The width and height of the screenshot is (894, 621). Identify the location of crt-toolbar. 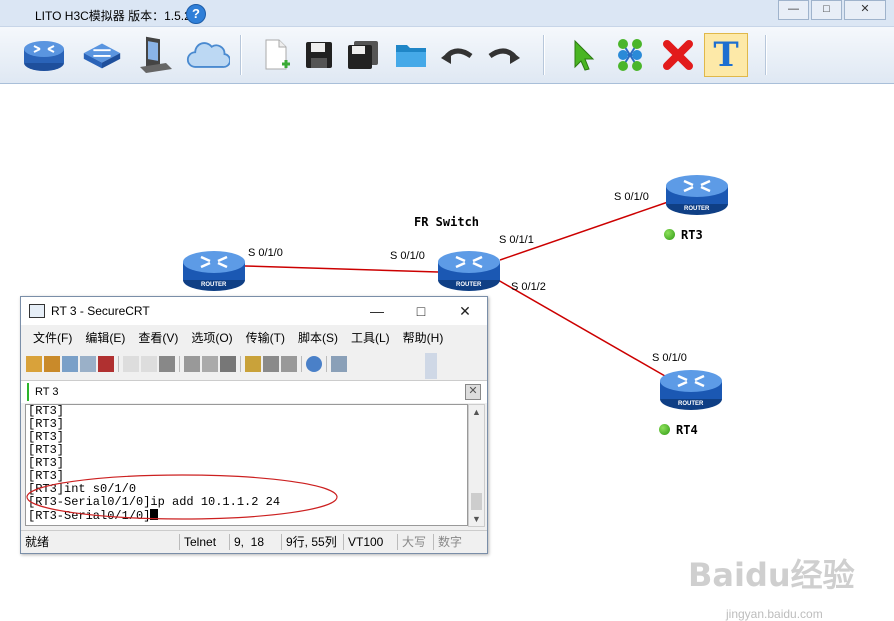
(233, 364).